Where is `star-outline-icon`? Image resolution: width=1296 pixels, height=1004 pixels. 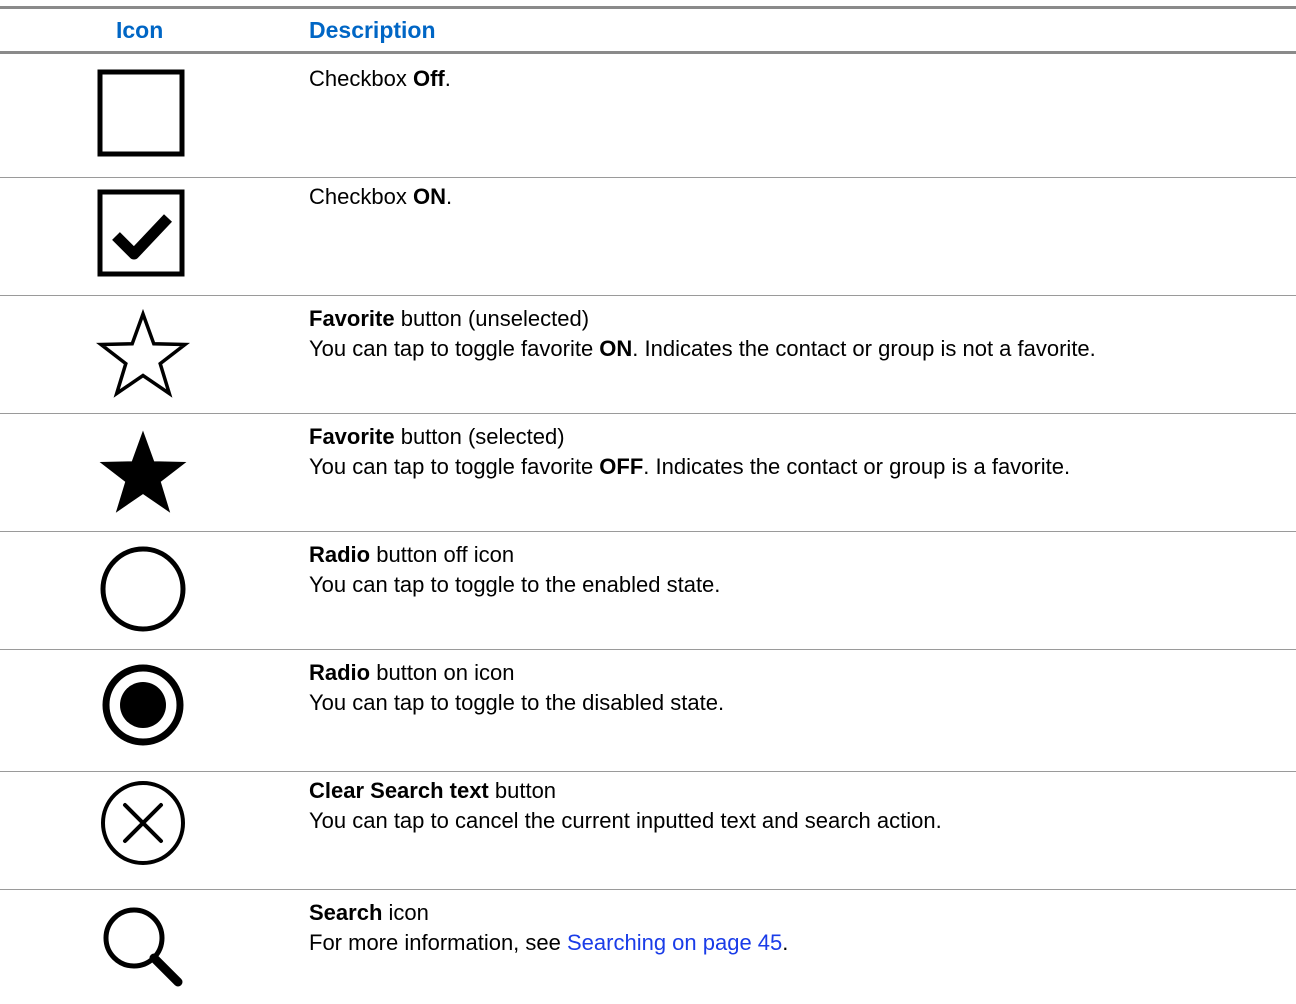
star-outline-icon is located at coordinates (143, 353).